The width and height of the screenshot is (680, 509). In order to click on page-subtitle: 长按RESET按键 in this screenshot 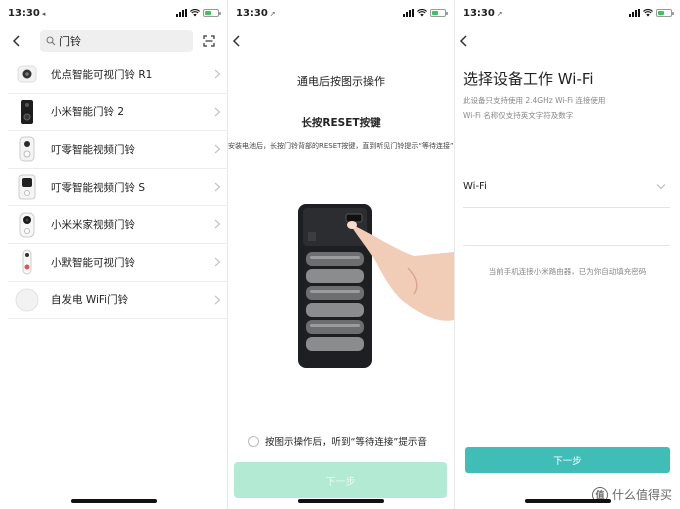, I will do `click(341, 123)`.